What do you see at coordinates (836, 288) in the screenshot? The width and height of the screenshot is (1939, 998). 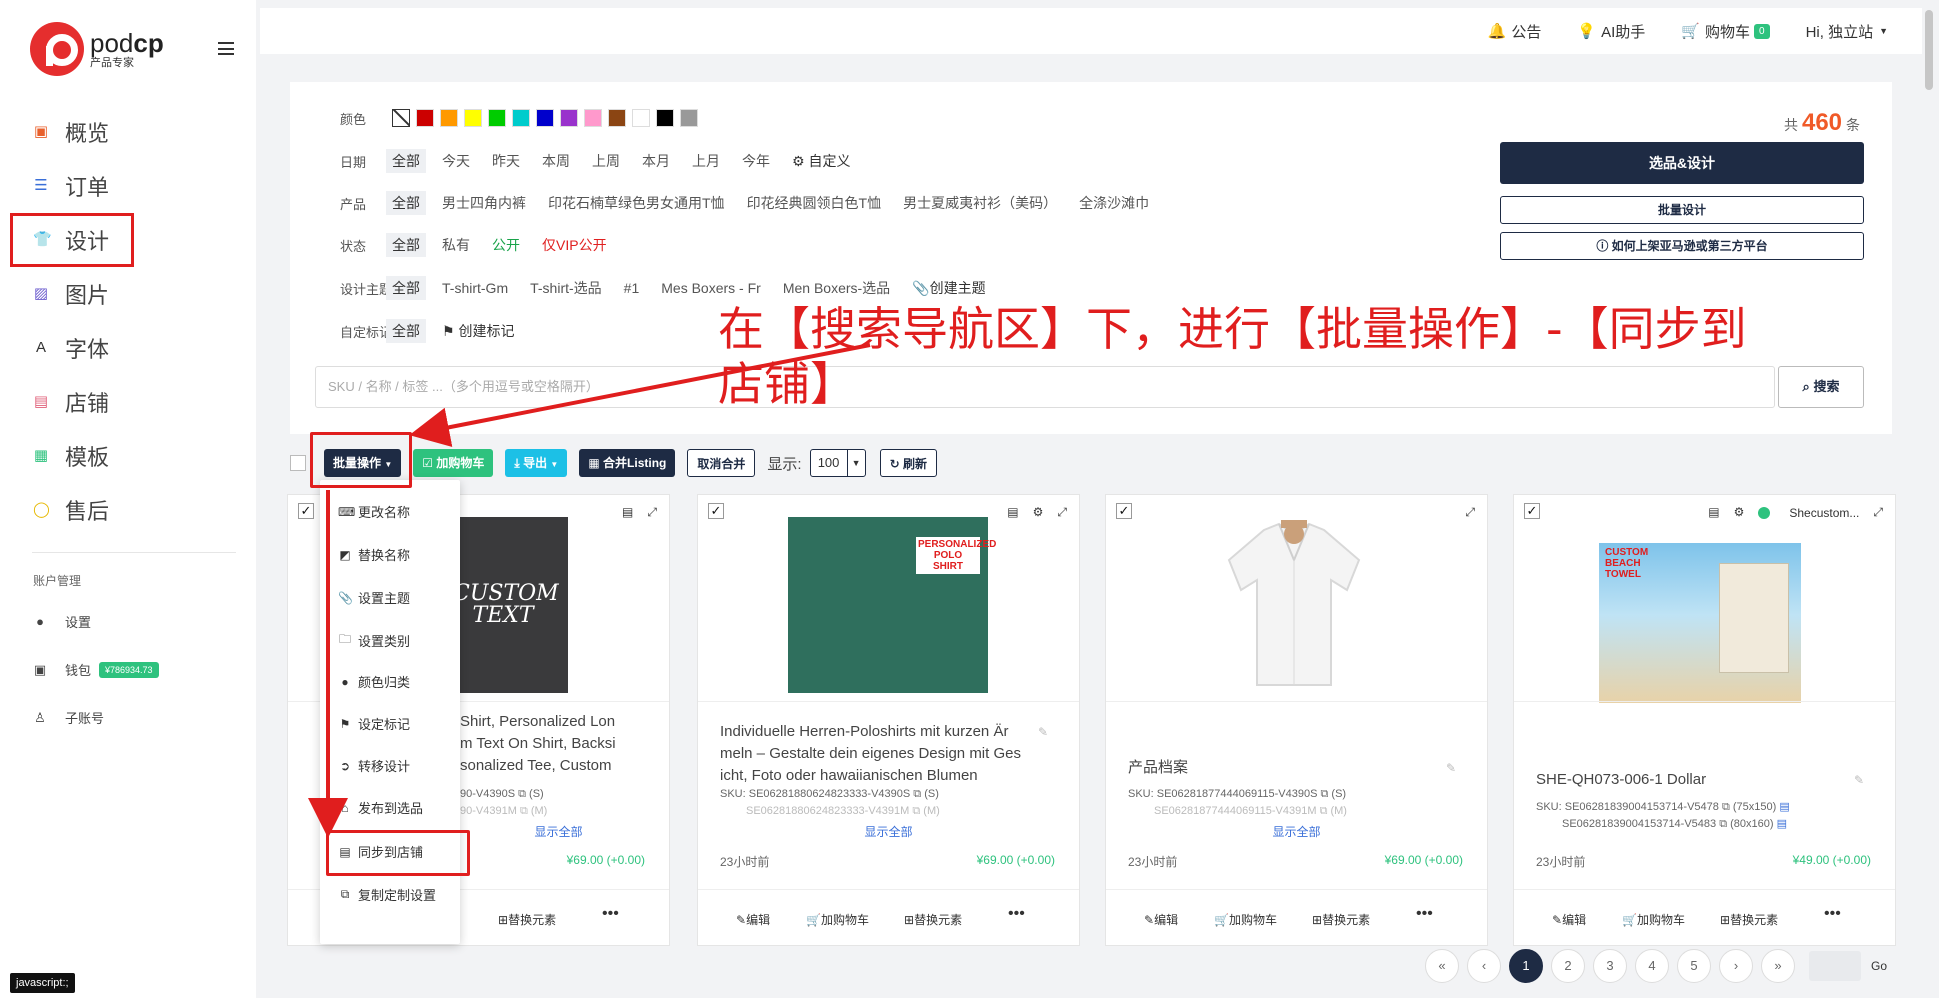 I see `theme-option: Men Boxers-选品` at bounding box center [836, 288].